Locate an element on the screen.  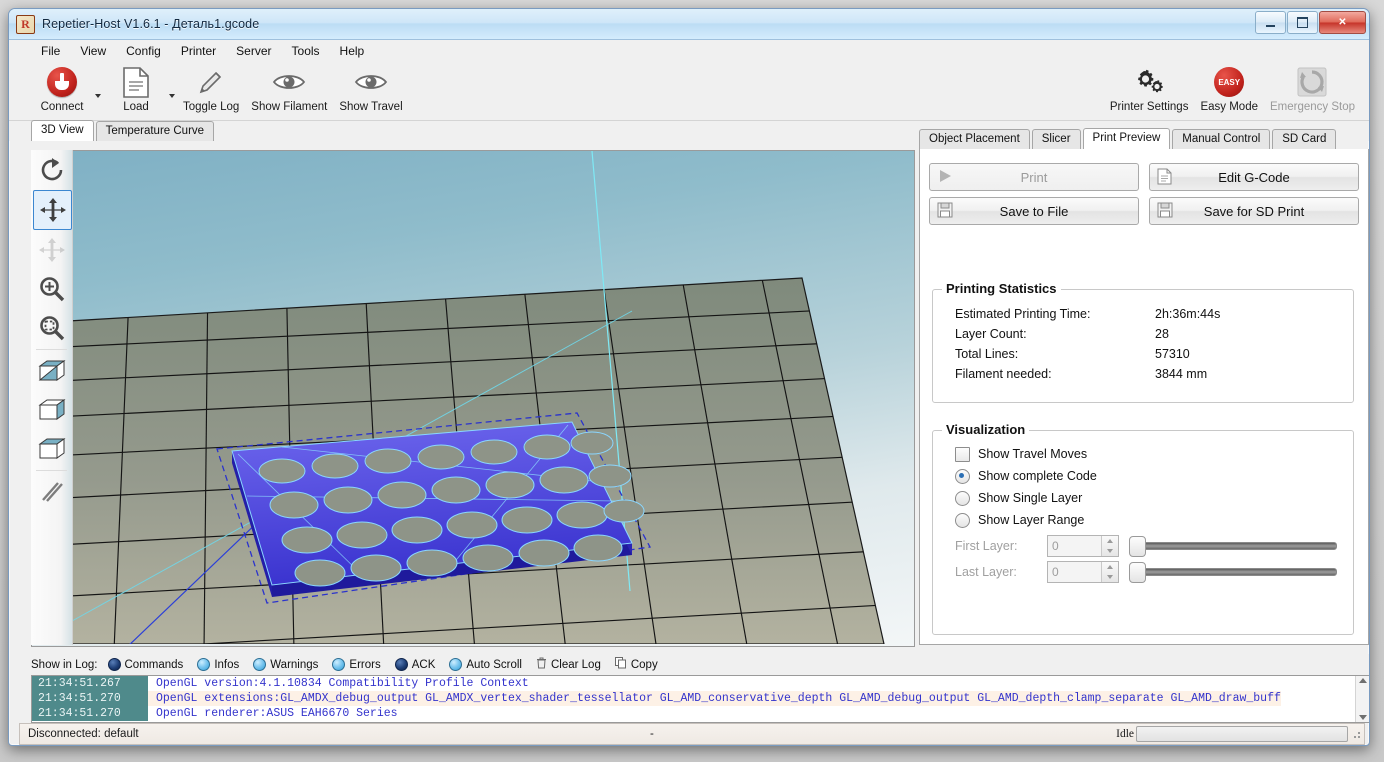
window-controls: ✕ is located at coordinates (1310, 22).